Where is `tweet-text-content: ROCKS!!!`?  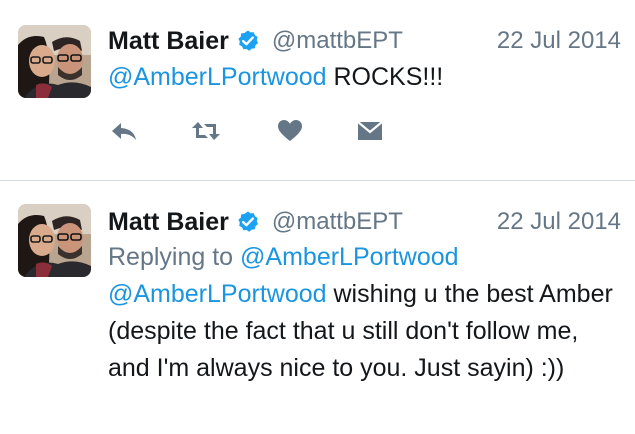 tweet-text-content: ROCKS!!! is located at coordinates (385, 77).